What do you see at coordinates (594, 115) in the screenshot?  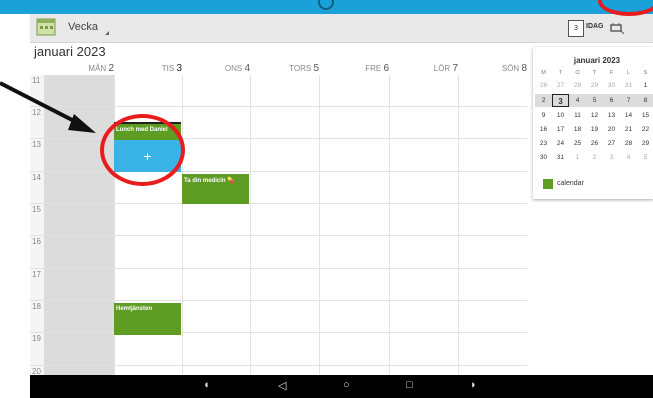 I see `mini-calendar-day: 12` at bounding box center [594, 115].